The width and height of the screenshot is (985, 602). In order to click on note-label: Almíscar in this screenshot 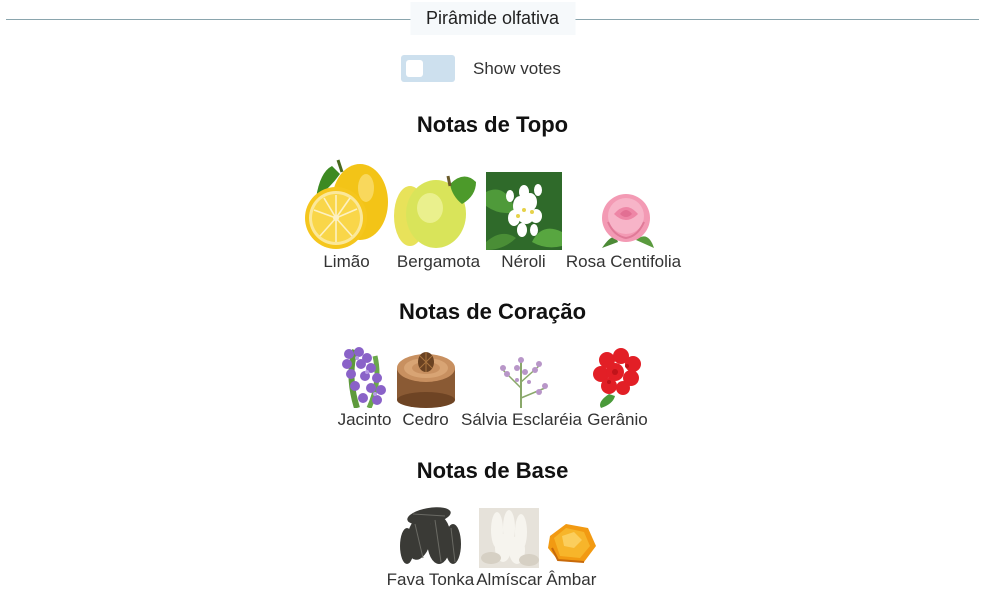, I will do `click(509, 579)`.